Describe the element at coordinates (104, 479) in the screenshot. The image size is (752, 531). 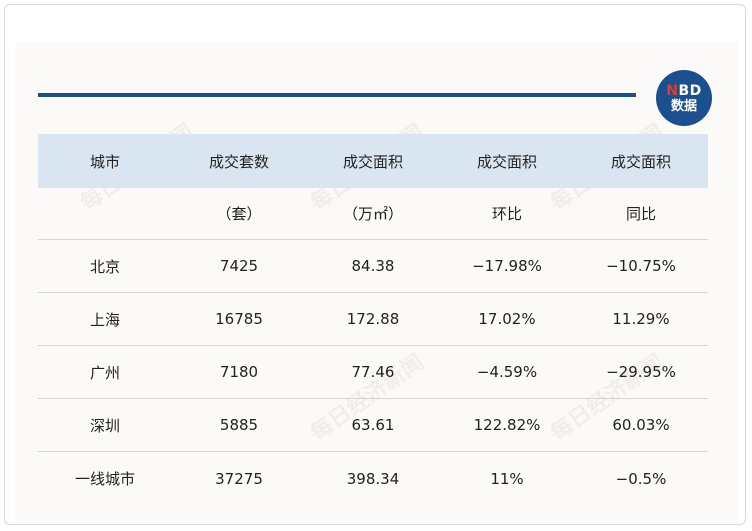
I see `cell-city: 一线城市` at that location.